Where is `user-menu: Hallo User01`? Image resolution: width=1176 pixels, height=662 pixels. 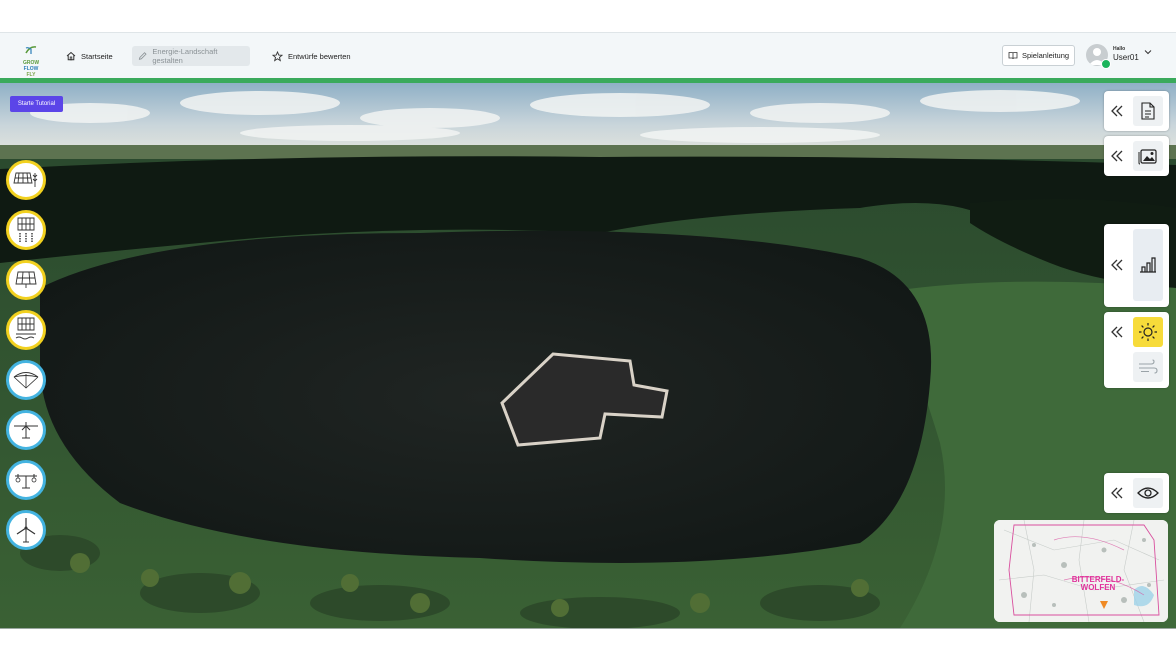 user-menu: Hallo User01 is located at coordinates (1121, 56).